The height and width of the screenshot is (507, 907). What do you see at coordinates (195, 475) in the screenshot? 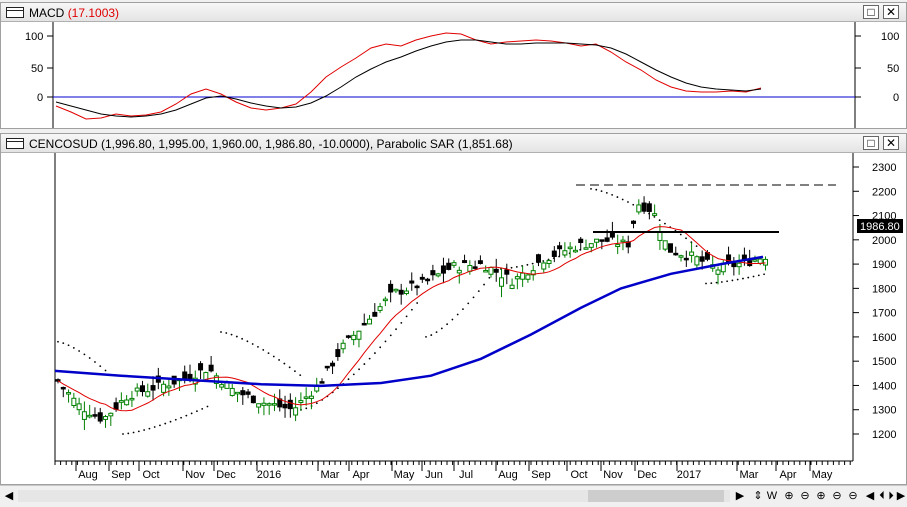
I see `x-tick-label: Nov` at bounding box center [195, 475].